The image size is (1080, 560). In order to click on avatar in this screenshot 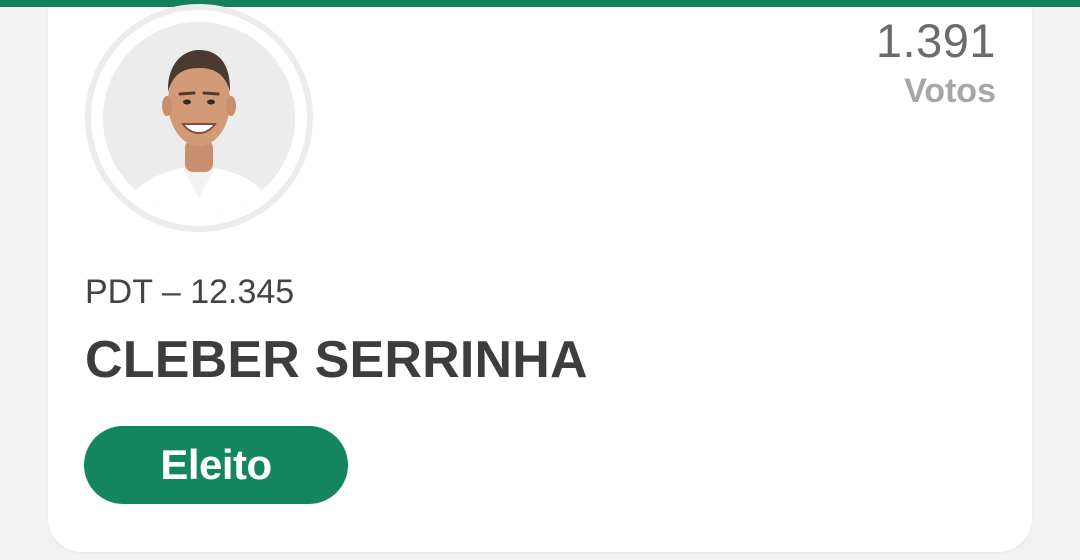, I will do `click(199, 118)`.